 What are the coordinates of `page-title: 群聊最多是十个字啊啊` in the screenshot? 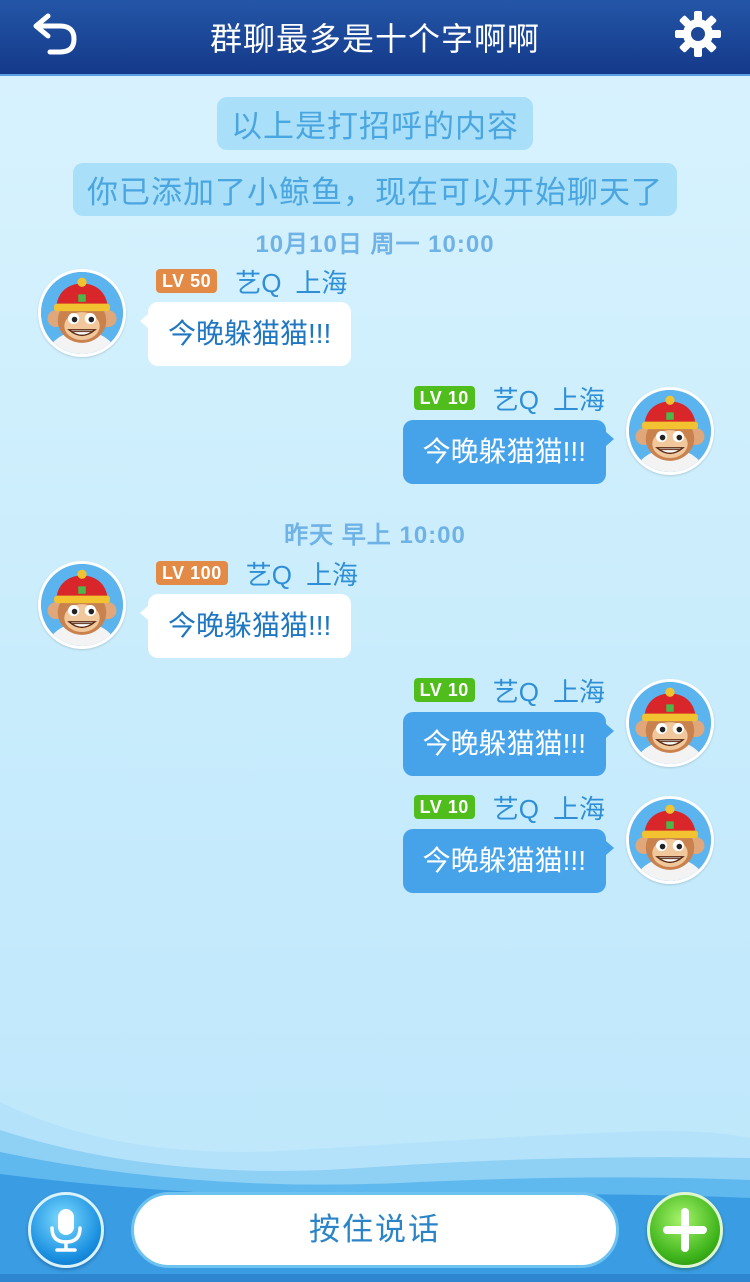 It's located at (374, 39).